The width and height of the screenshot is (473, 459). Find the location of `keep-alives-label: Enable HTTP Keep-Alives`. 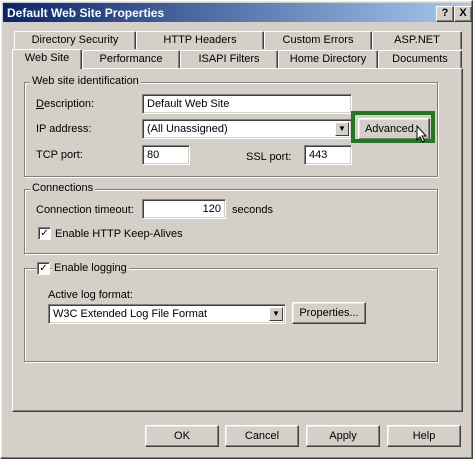

keep-alives-label: Enable HTTP Keep-Alives is located at coordinates (119, 234).